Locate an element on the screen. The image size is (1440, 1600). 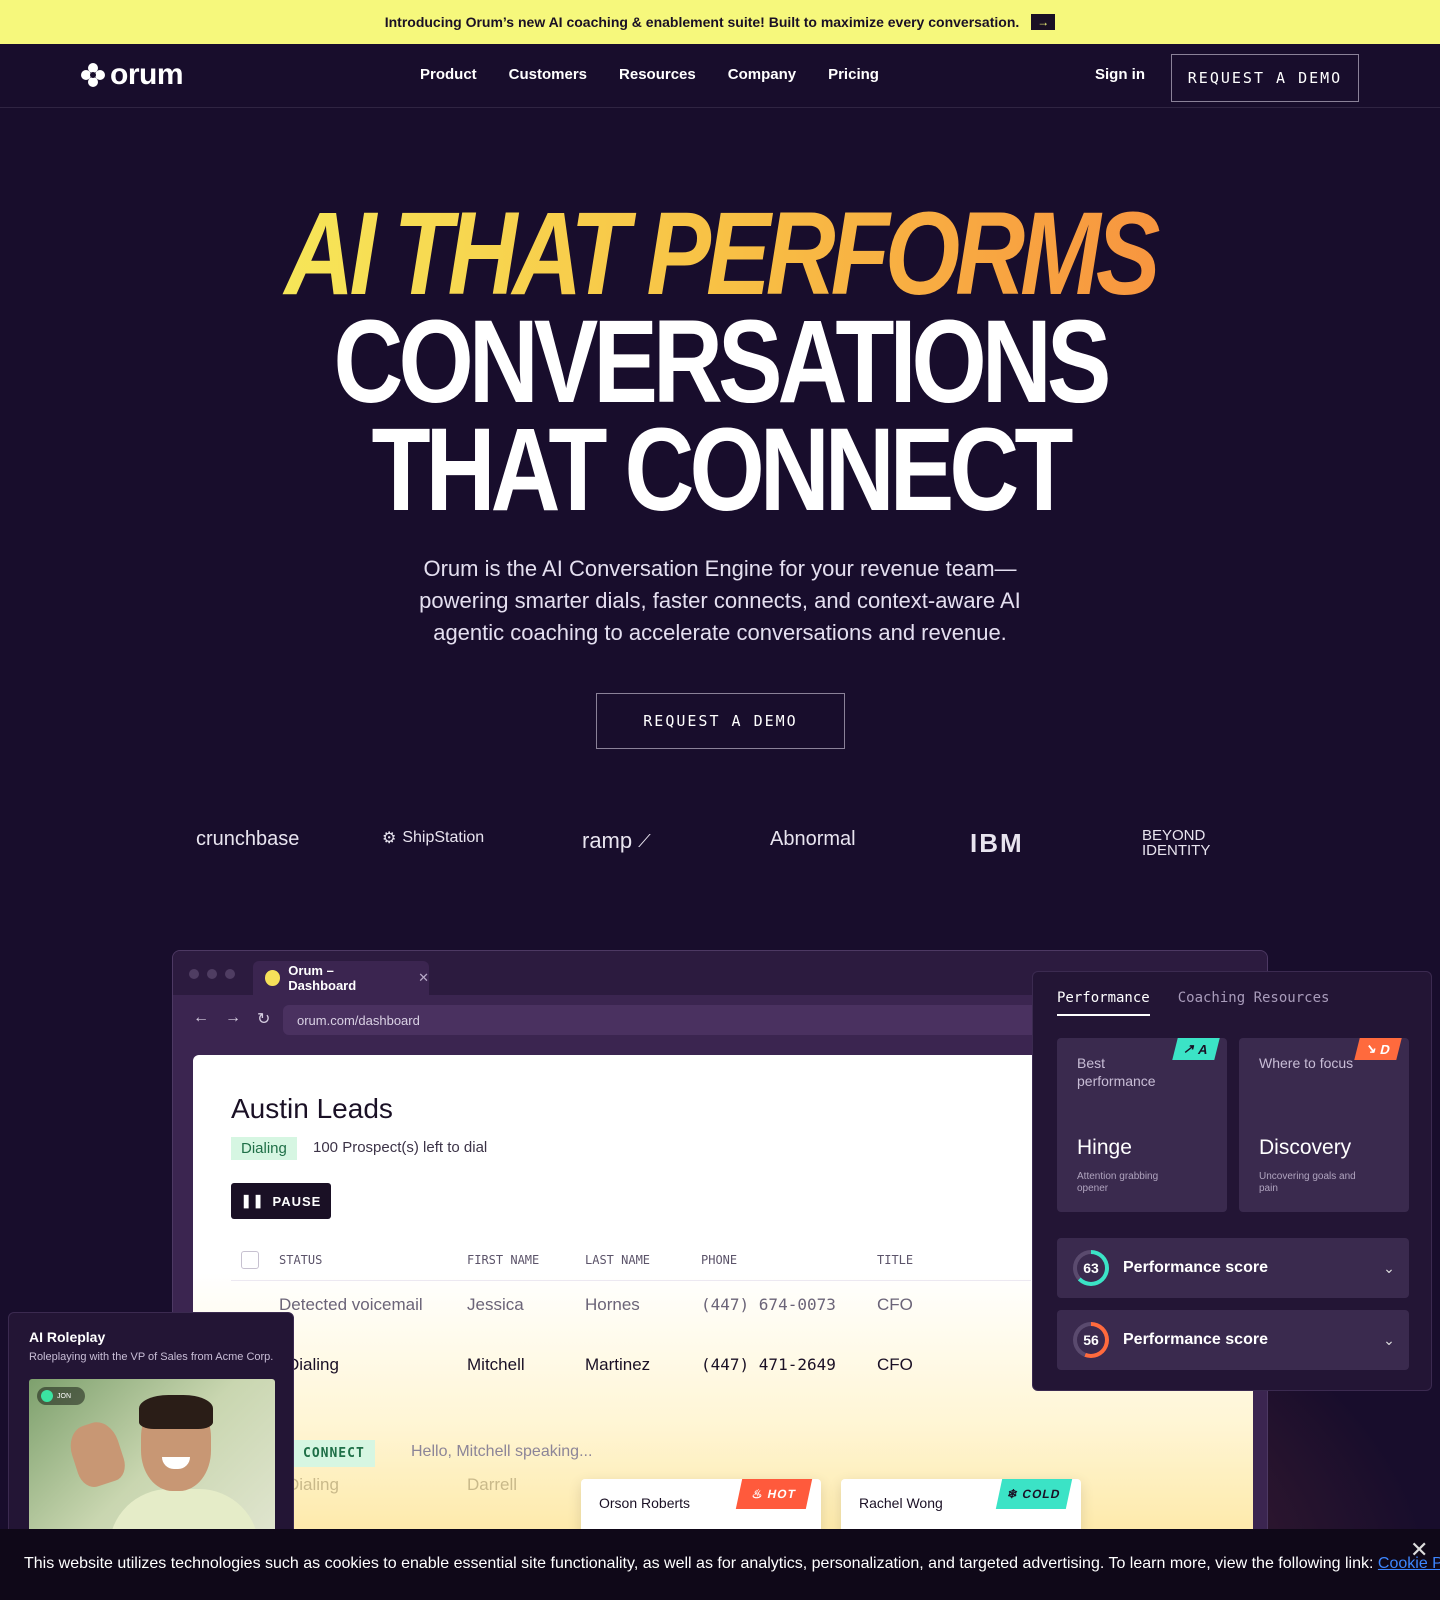
window-controls is located at coordinates (212, 974).